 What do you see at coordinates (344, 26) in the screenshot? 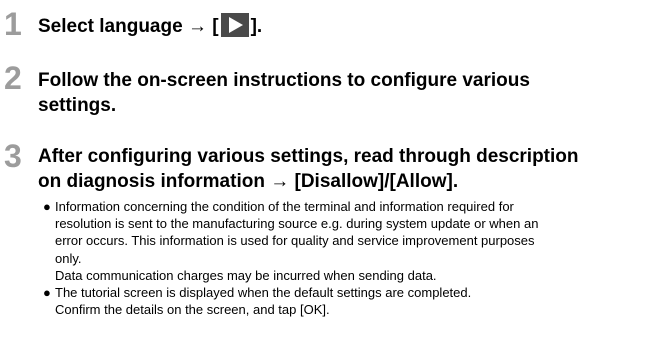
I see `step-1-text: Select language → [].` at bounding box center [344, 26].